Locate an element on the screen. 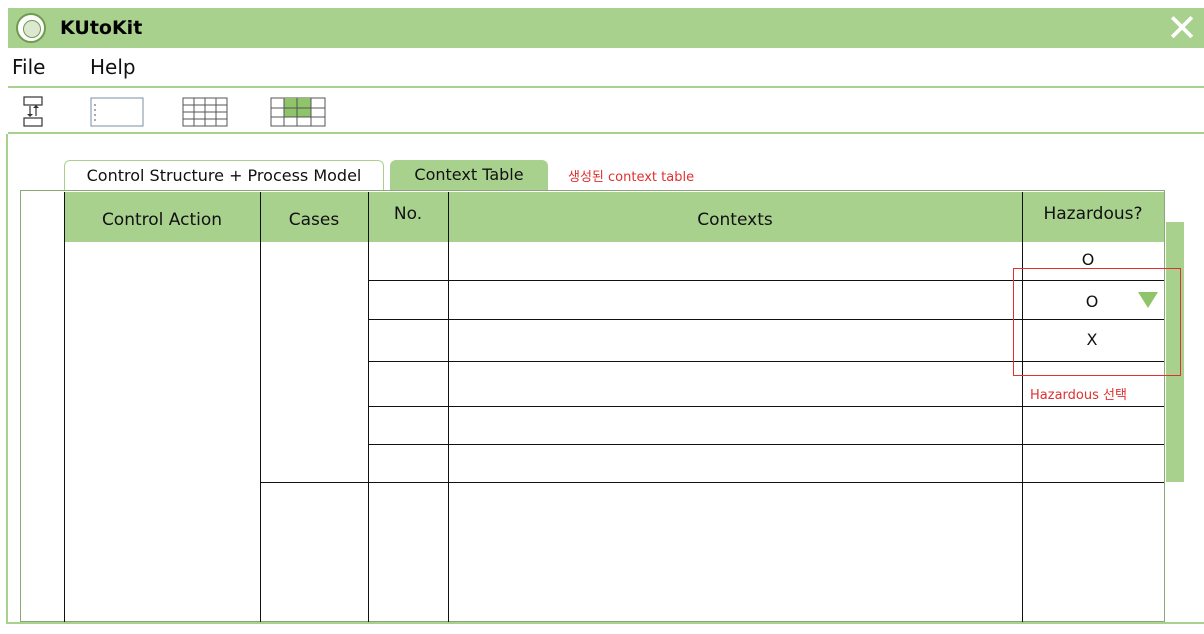  hazard-annotation: Hazardous 선택 is located at coordinates (1078, 395).